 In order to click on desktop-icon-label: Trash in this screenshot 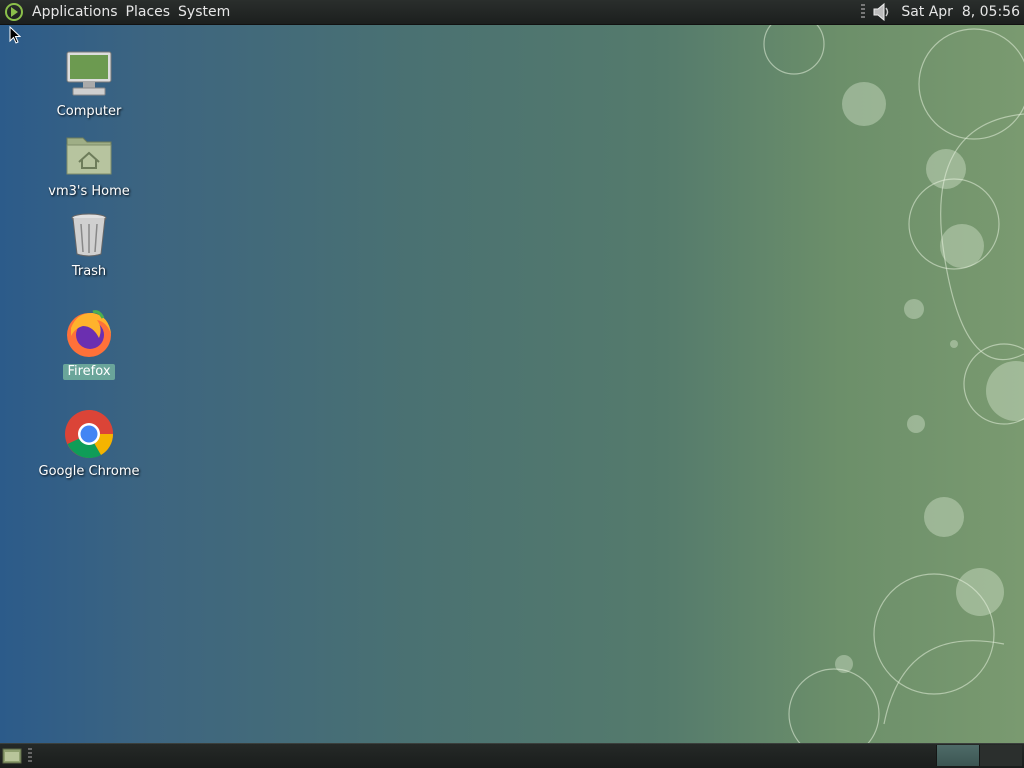, I will do `click(89, 271)`.